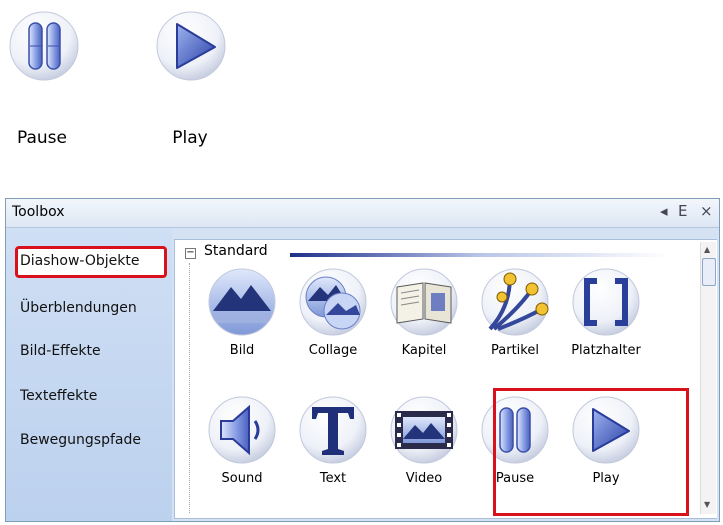 The image size is (723, 525). I want to click on group-label: Standard, so click(236, 251).